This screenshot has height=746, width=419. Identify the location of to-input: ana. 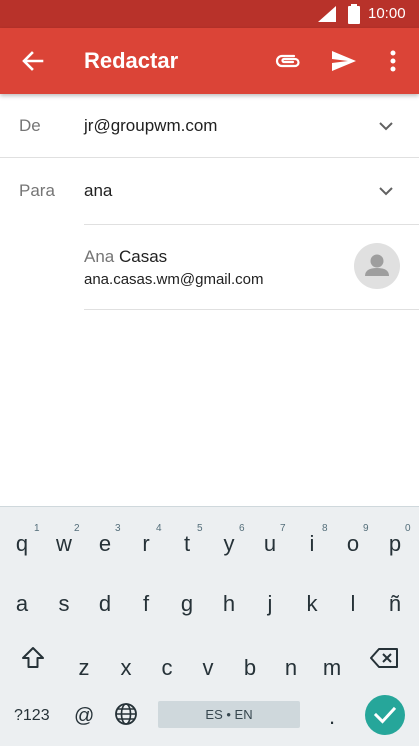
(98, 191).